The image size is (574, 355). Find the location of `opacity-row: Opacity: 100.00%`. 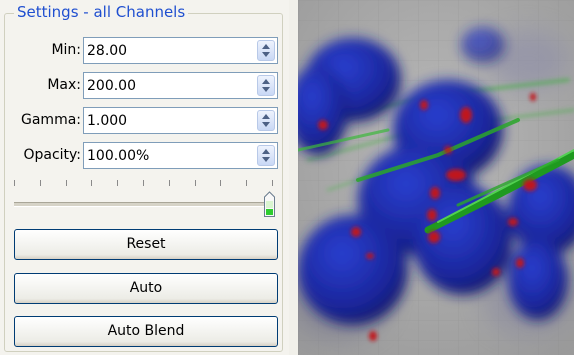

opacity-row: Opacity: 100.00% is located at coordinates (144, 155).